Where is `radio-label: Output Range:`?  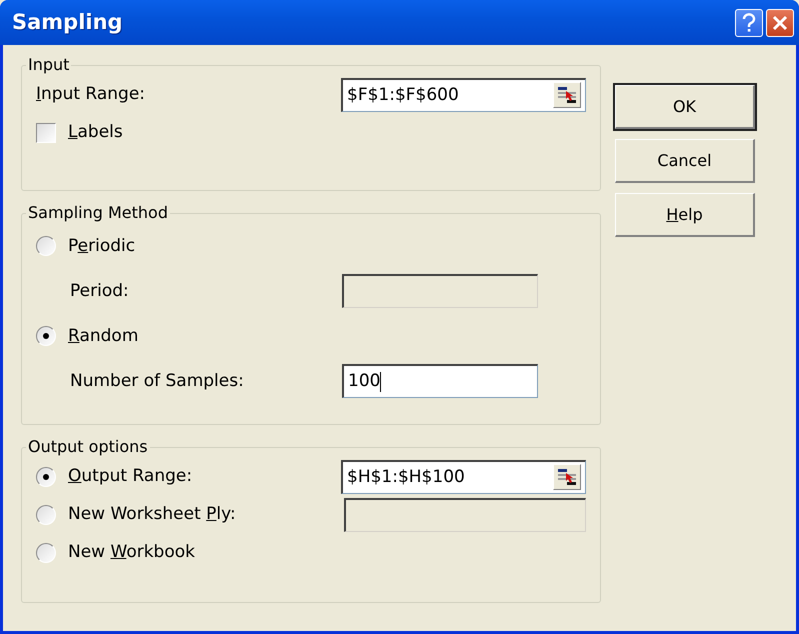
radio-label: Output Range: is located at coordinates (130, 476).